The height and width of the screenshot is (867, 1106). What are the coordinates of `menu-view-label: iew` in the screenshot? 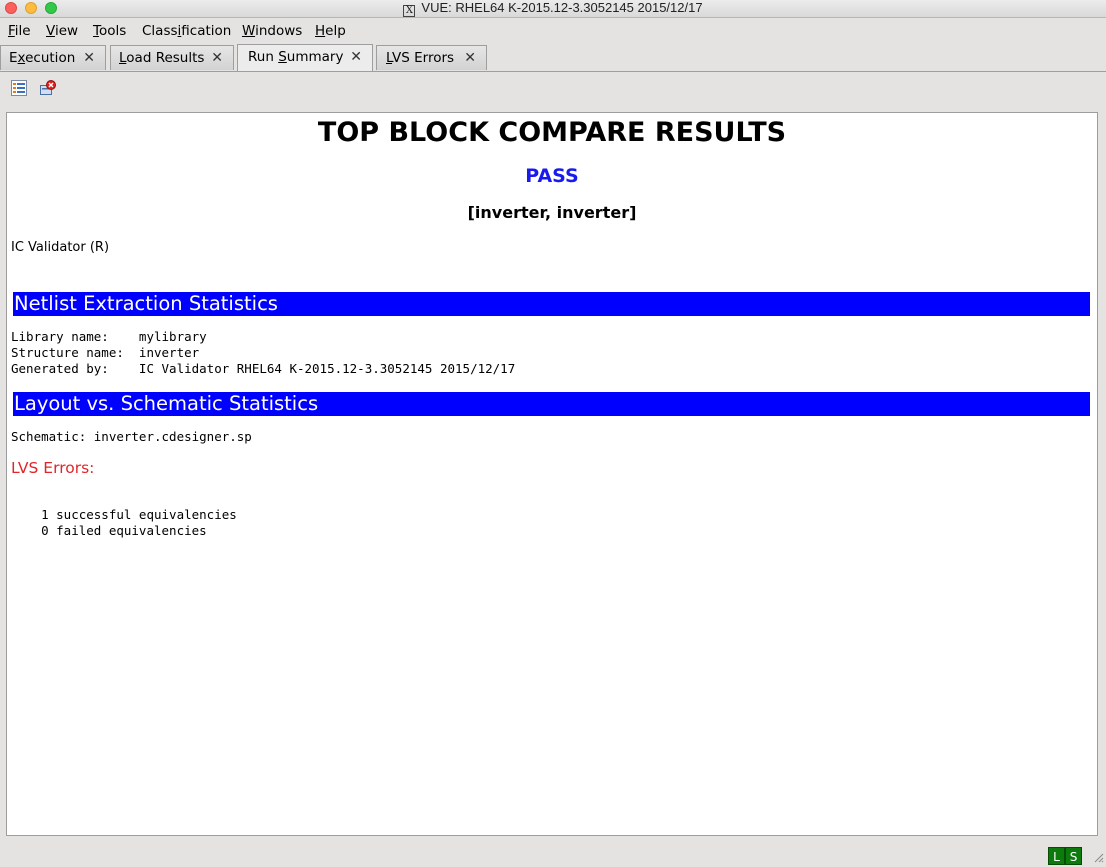 It's located at (66, 31).